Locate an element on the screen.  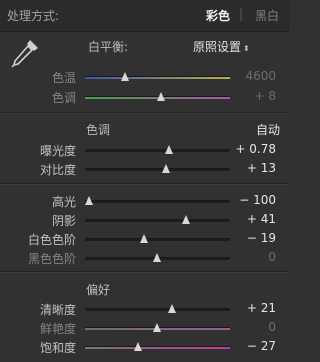
slider-row: 阴影 + 41 is located at coordinates (144, 220).